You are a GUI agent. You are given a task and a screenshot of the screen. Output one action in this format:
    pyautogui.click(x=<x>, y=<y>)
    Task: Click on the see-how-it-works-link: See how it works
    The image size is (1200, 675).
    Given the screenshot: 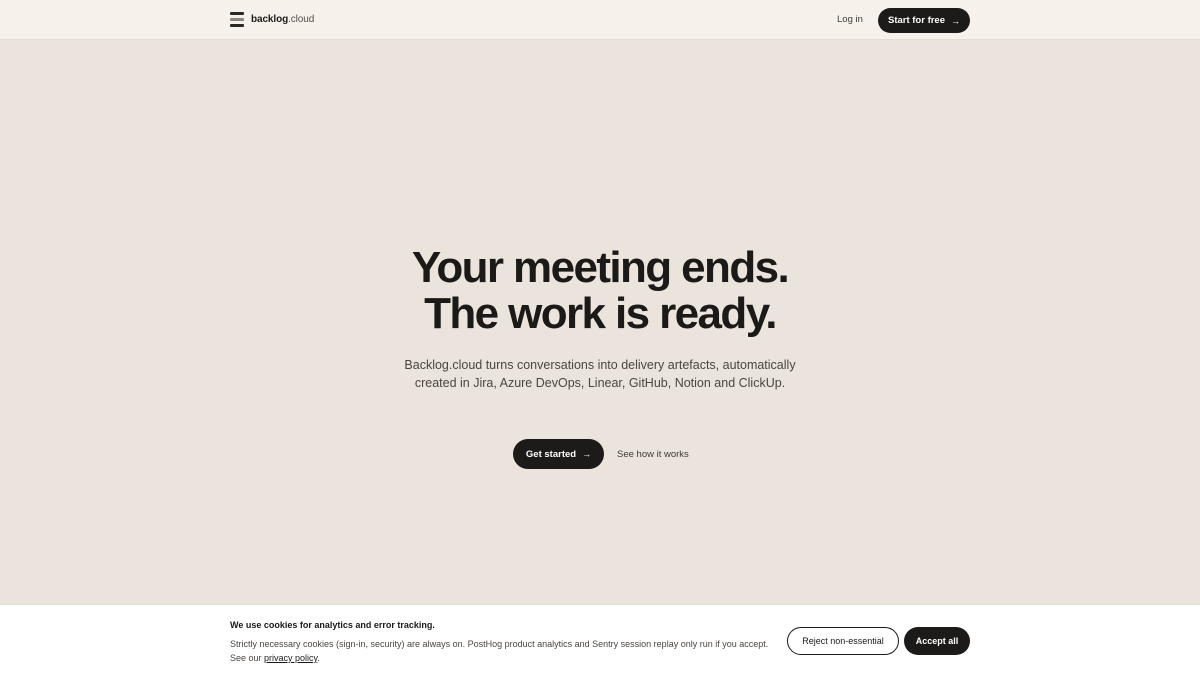 What is the action you would take?
    pyautogui.click(x=653, y=454)
    